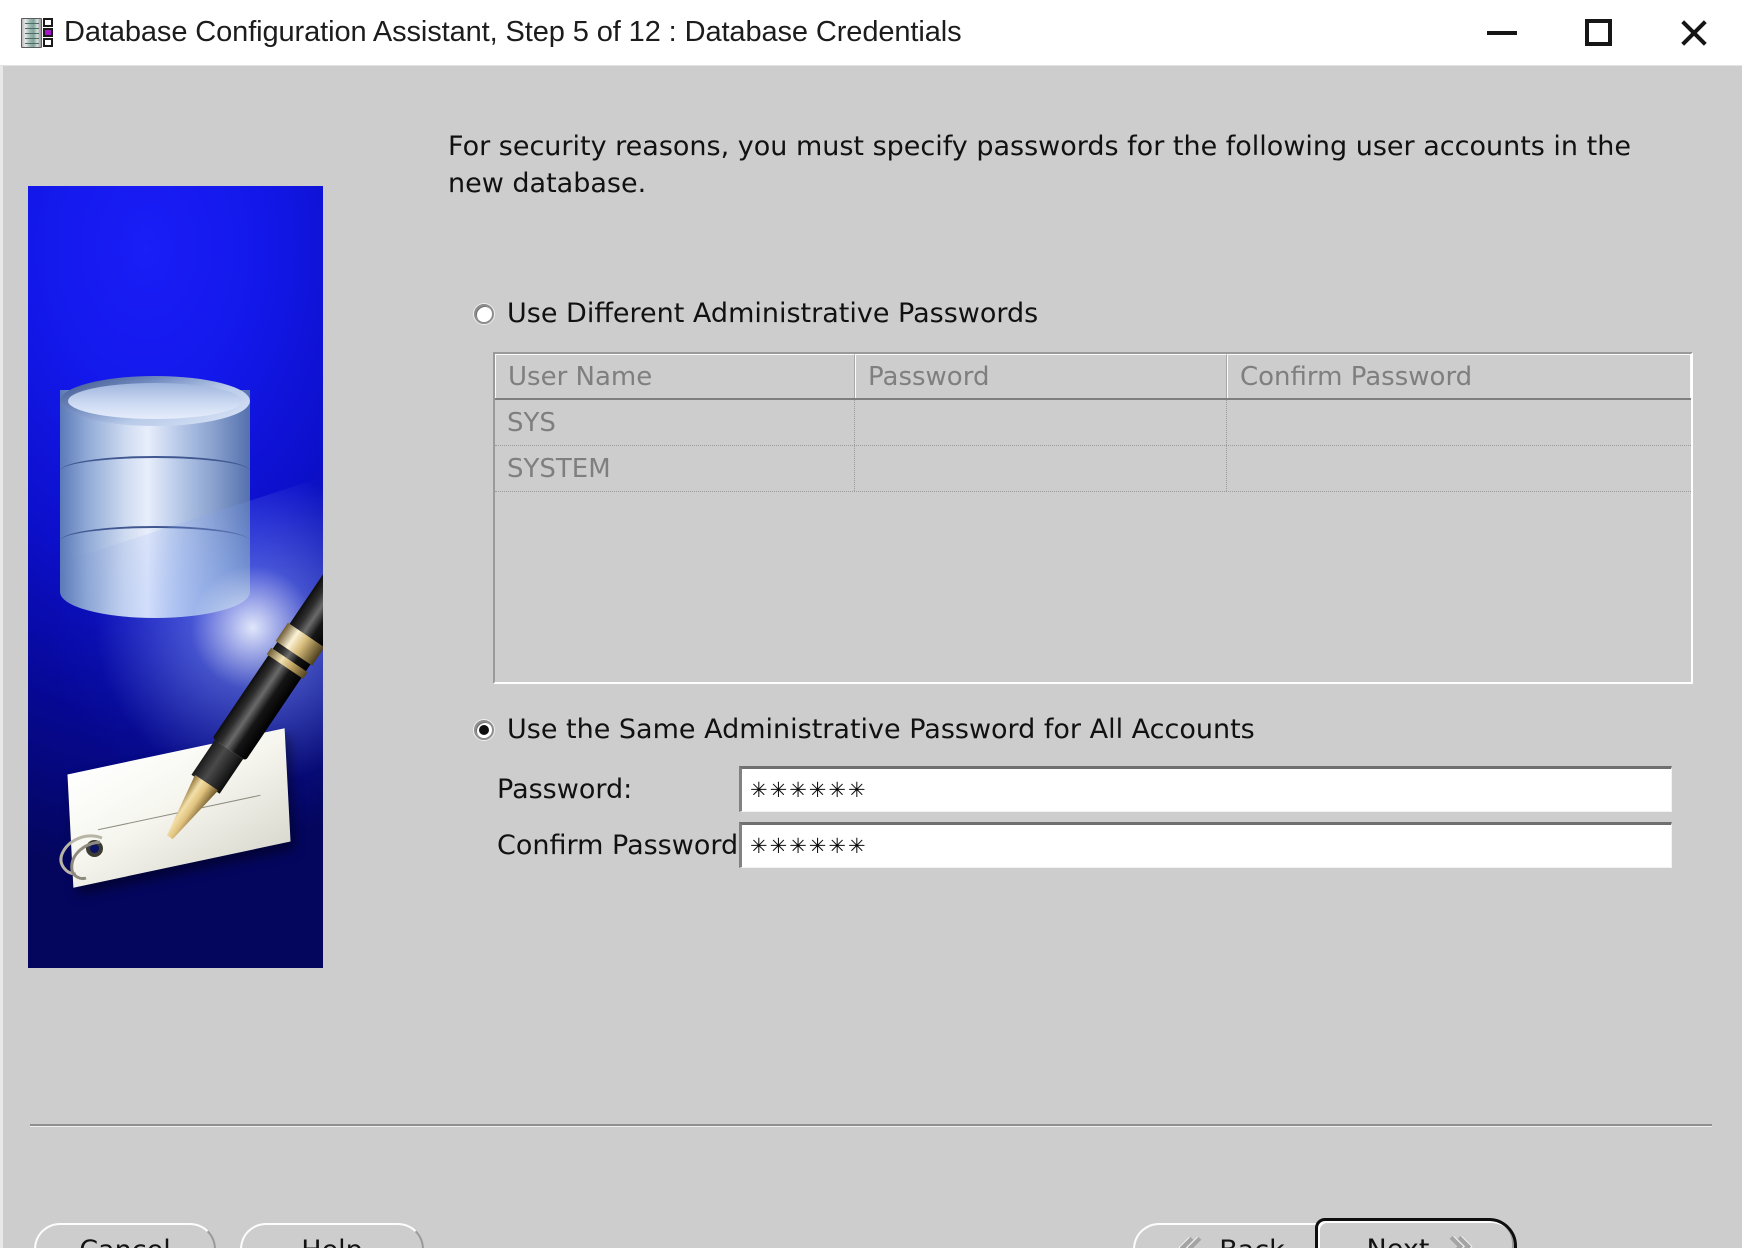 The image size is (1742, 1248). What do you see at coordinates (1193, 1243) in the screenshot?
I see `chevron-double-left-icon` at bounding box center [1193, 1243].